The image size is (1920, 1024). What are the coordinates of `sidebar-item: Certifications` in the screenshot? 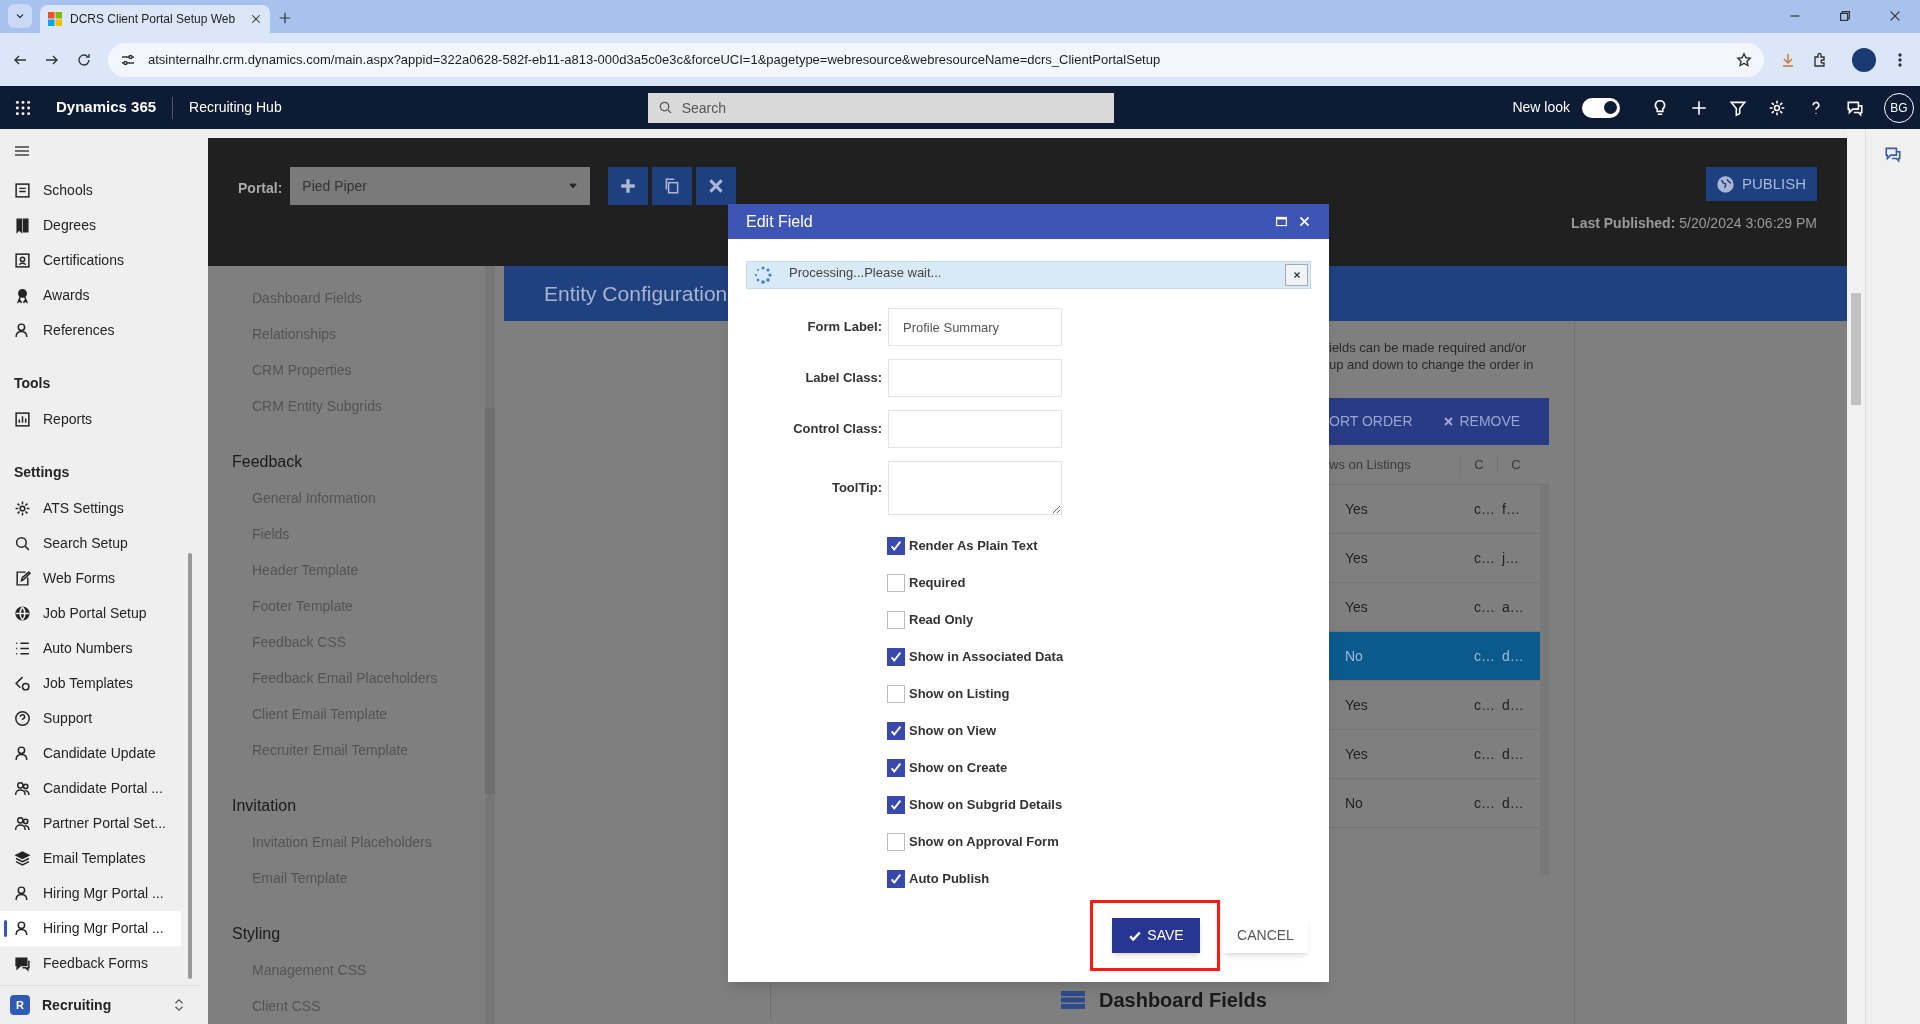 It's located at (90, 260).